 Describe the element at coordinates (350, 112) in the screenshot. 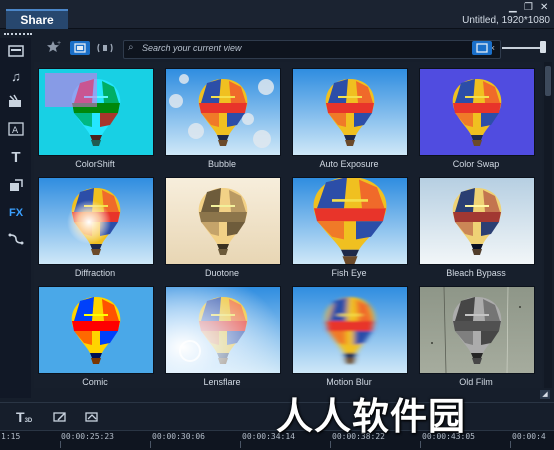

I see `filter-thumbnail-auto-exposure` at that location.